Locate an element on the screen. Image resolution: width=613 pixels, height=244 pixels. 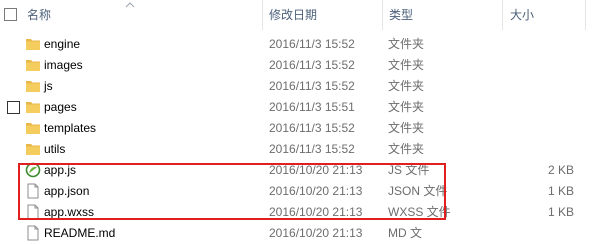
file-name: app.js is located at coordinates (60, 170).